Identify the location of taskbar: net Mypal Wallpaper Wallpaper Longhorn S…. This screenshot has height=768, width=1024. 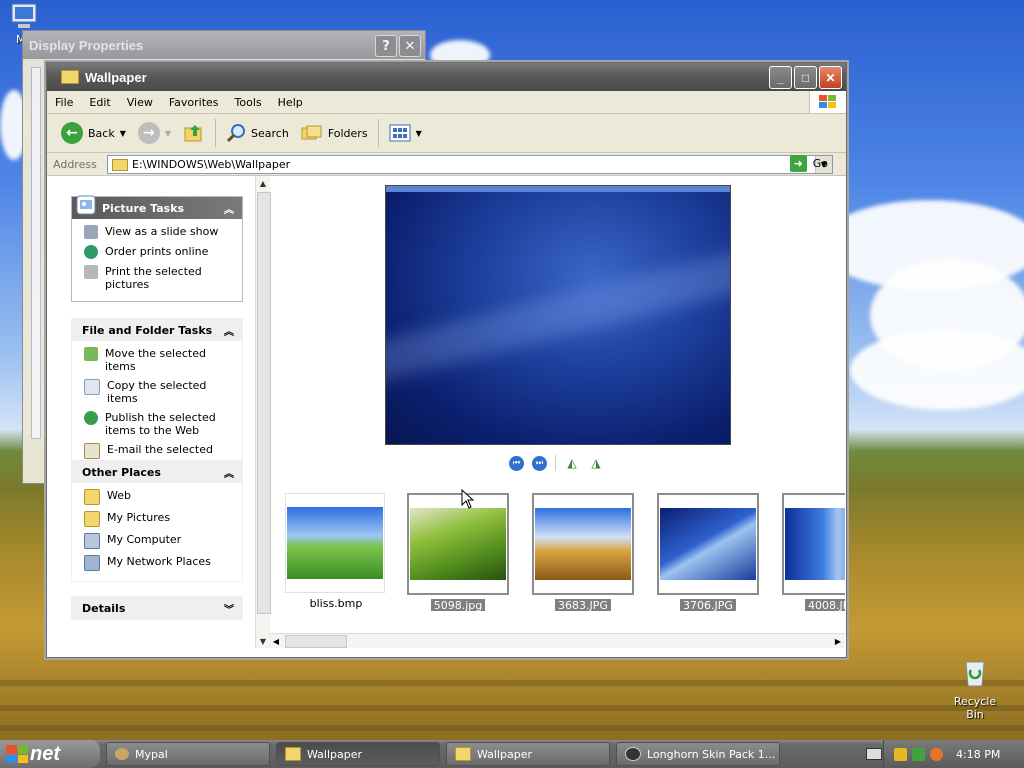
(512, 754).